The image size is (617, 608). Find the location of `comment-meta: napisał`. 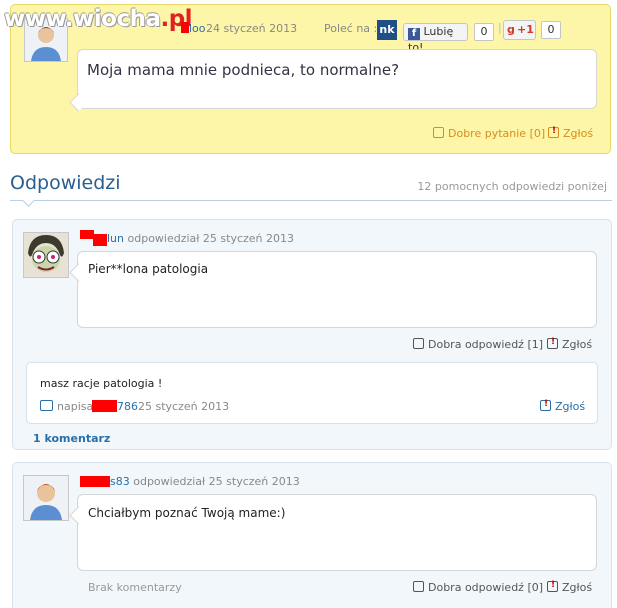

comment-meta: napisał is located at coordinates (68, 406).